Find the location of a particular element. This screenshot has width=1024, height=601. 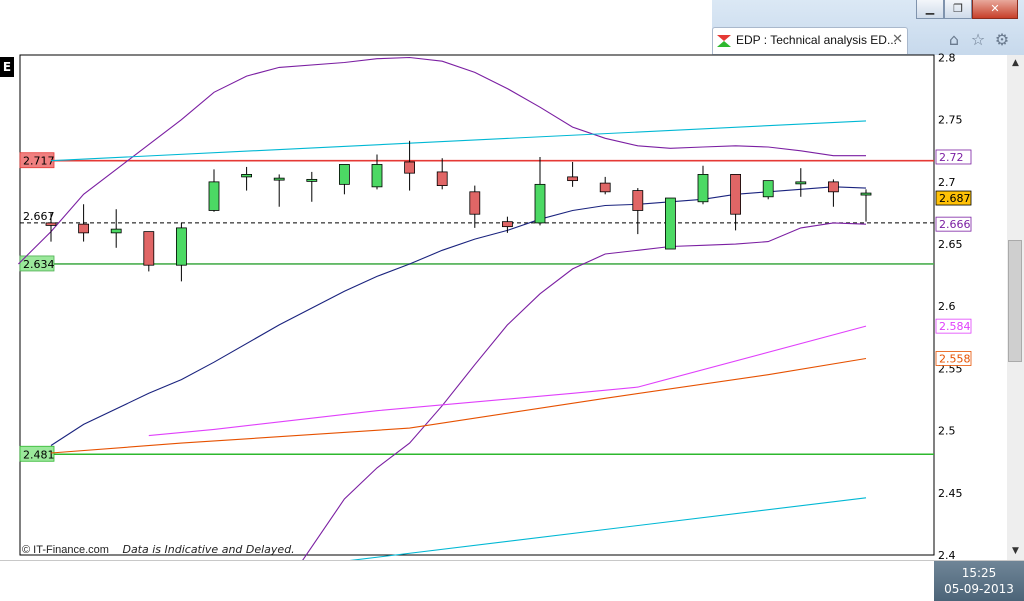

price-tag-label: 2.687 is located at coordinates (955, 198).